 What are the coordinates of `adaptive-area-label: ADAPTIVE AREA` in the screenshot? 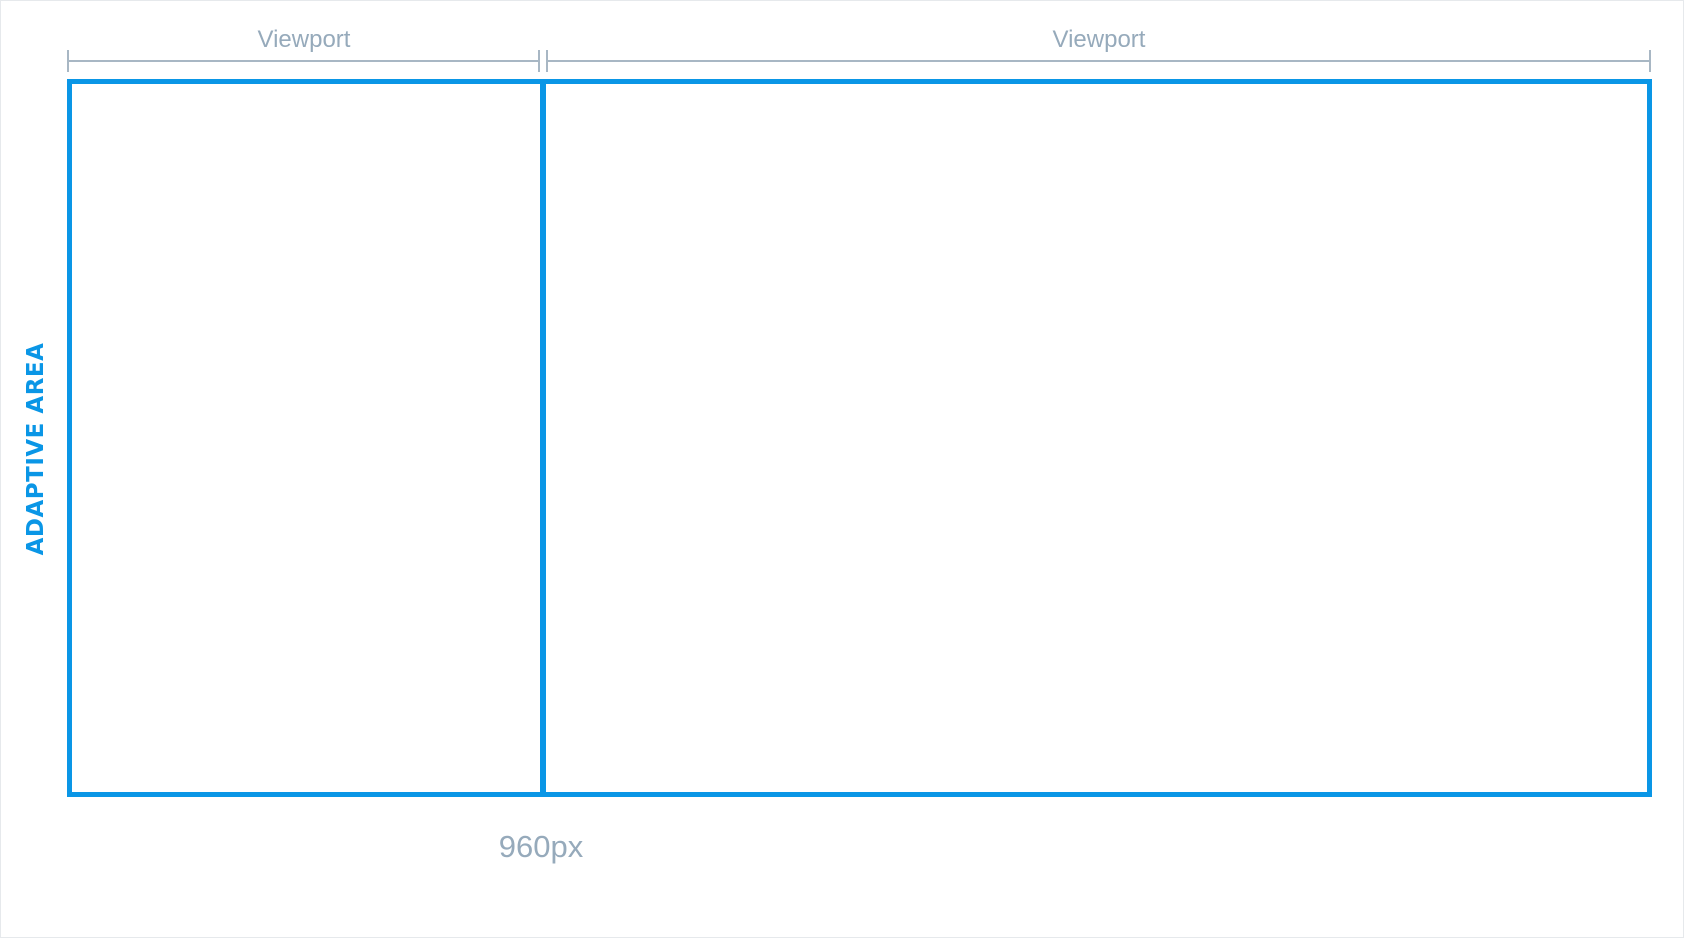 It's located at (36, 449).